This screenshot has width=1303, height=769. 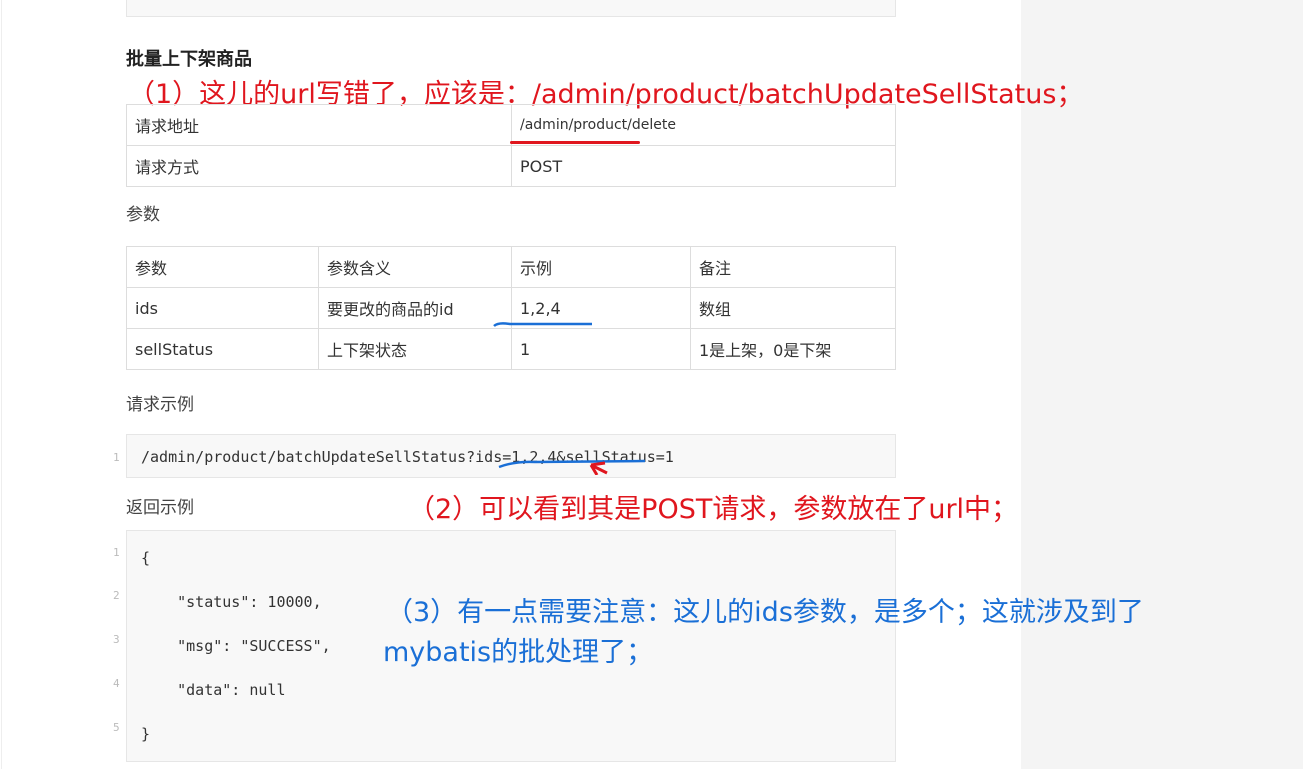 What do you see at coordinates (793, 308) in the screenshot?
I see `table-cell: 数组` at bounding box center [793, 308].